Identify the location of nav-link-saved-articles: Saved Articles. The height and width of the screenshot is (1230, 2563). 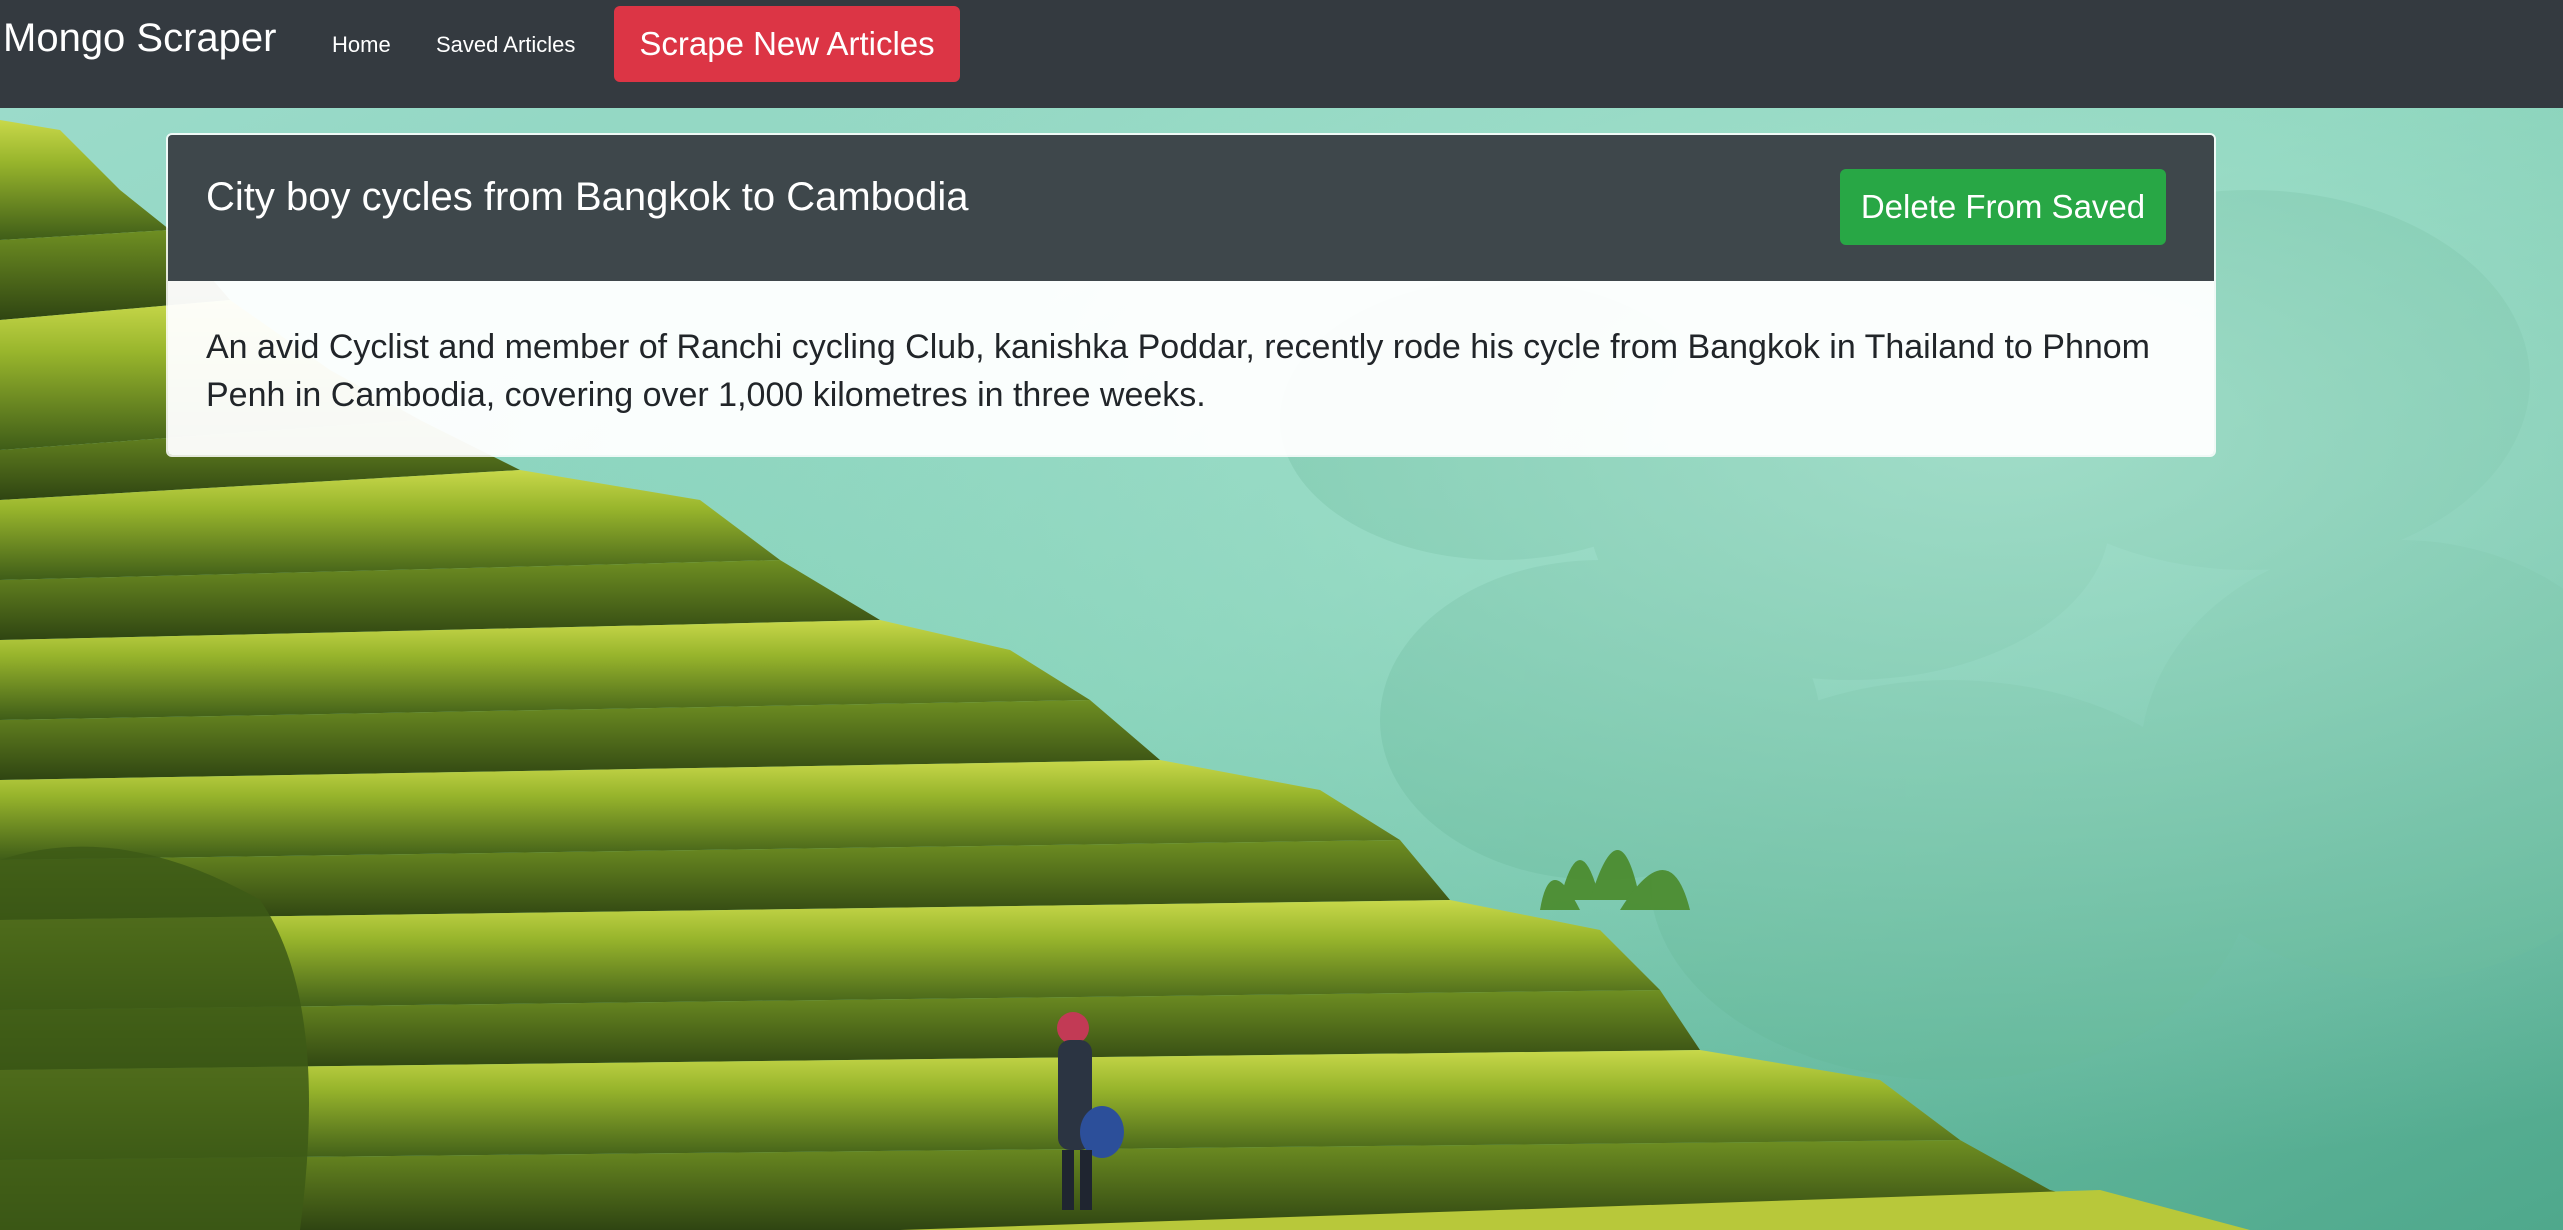
(505, 45).